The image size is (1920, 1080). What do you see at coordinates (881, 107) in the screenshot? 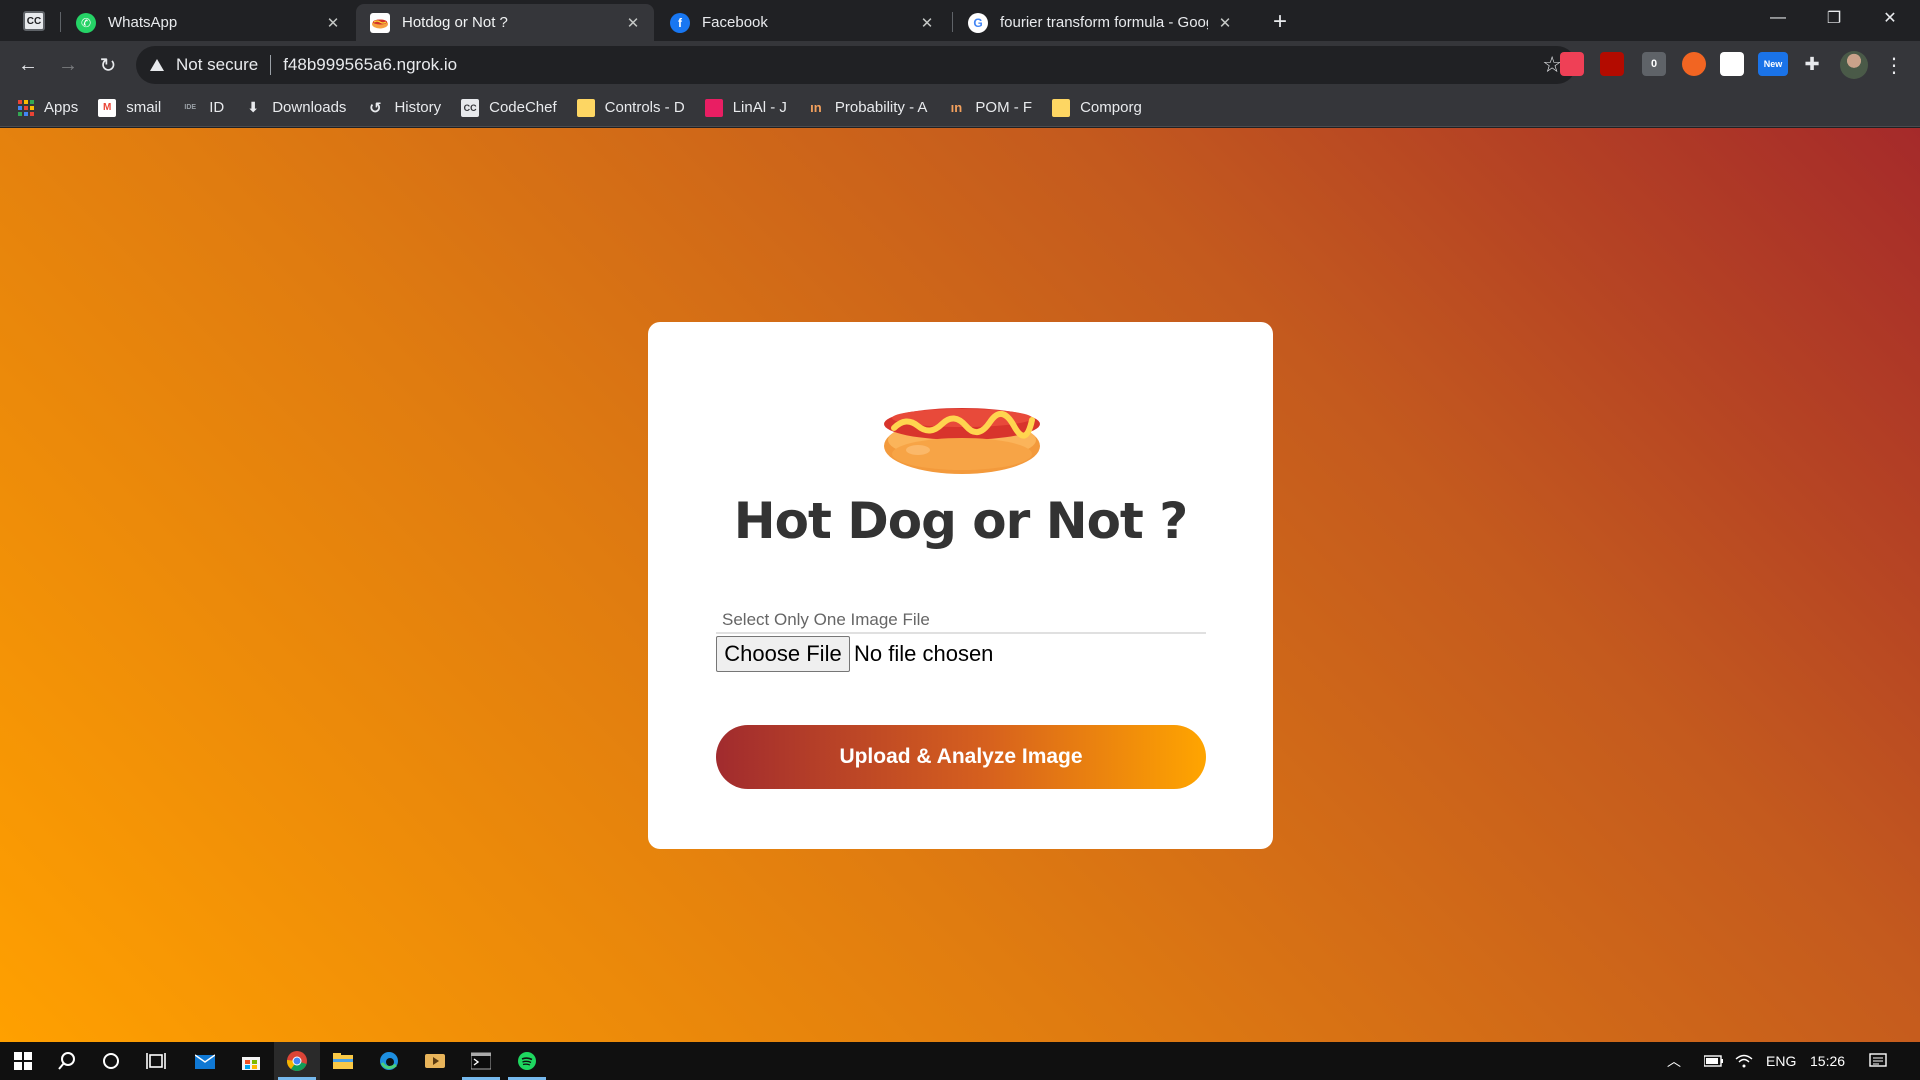
I see `bookmark-label: Probability - A` at bounding box center [881, 107].